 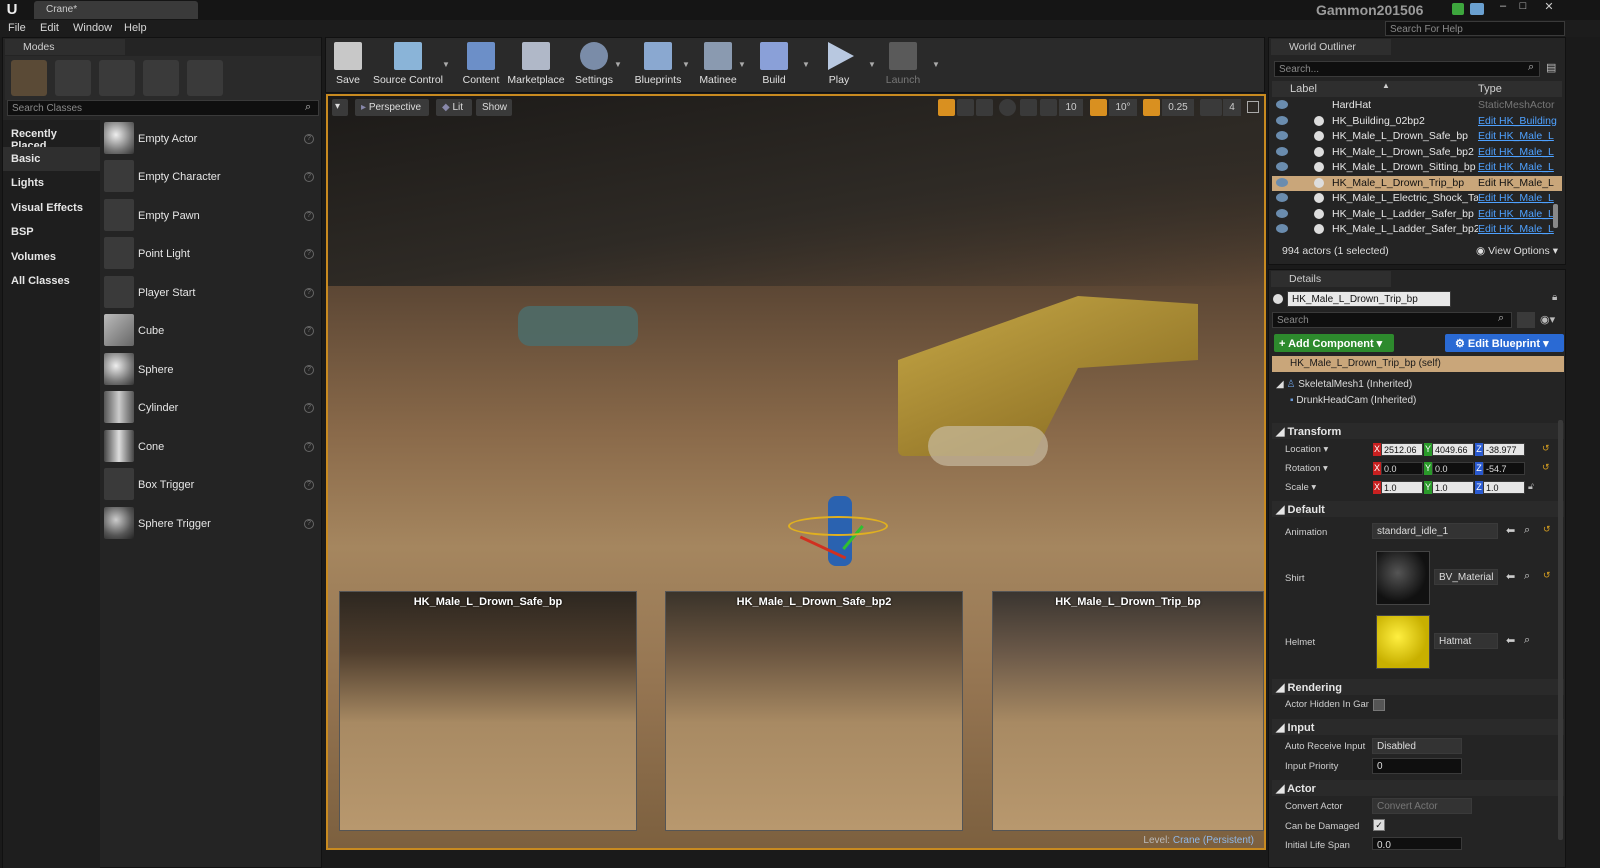 I want to click on play-dropdown-icon: ▼, so click(x=872, y=64).